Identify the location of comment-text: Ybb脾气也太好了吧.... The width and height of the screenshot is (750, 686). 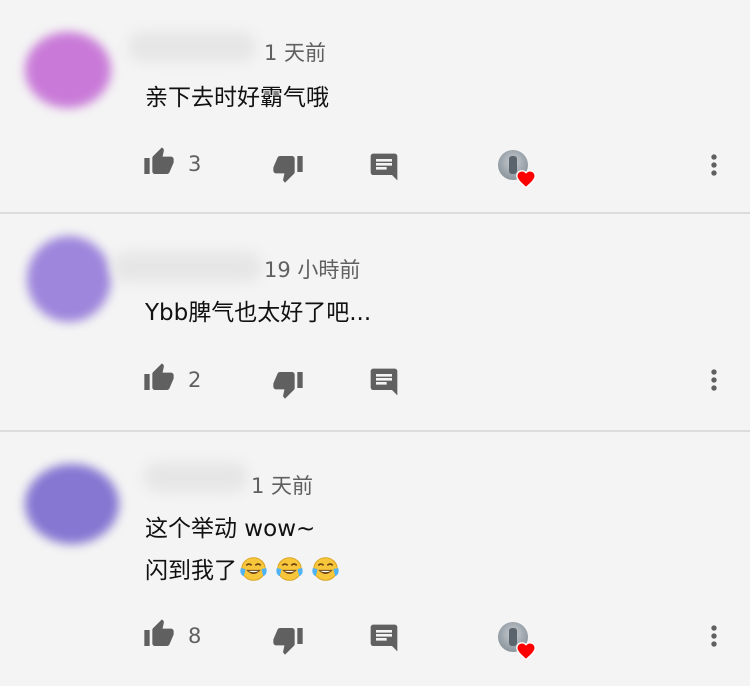
(258, 313).